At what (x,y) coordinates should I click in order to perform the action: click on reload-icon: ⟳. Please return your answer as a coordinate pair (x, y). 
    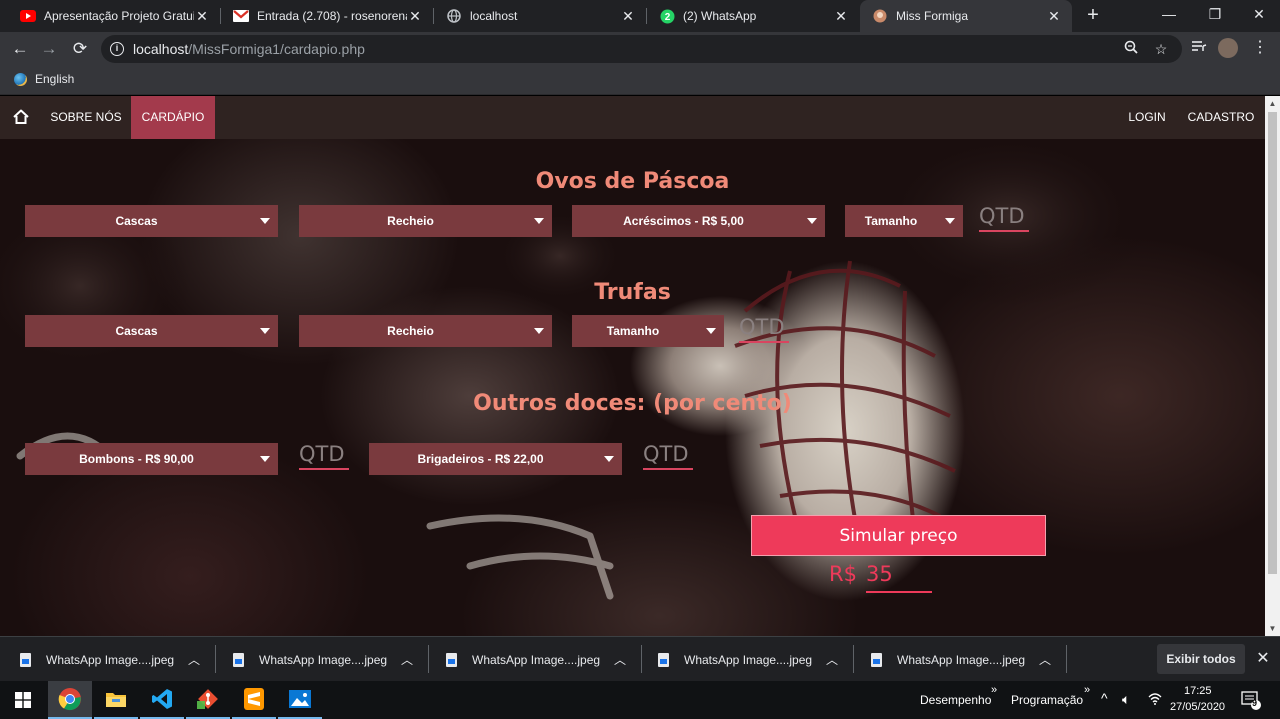
    Looking at the image, I should click on (80, 49).